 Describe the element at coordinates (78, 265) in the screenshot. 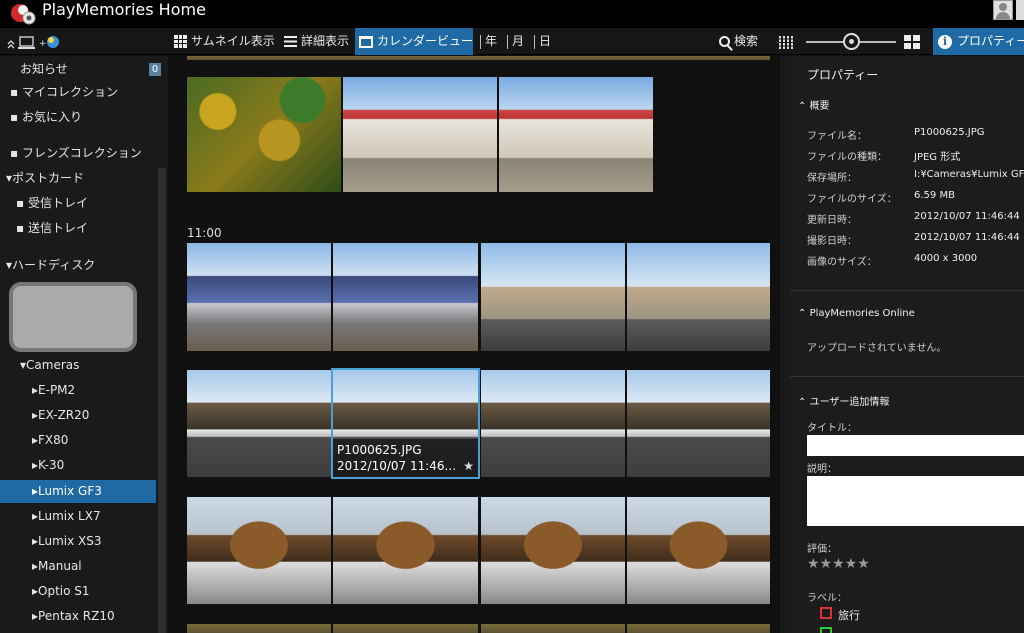

I see `sidebar-item-hard-disk: ▾ハードディスク` at that location.